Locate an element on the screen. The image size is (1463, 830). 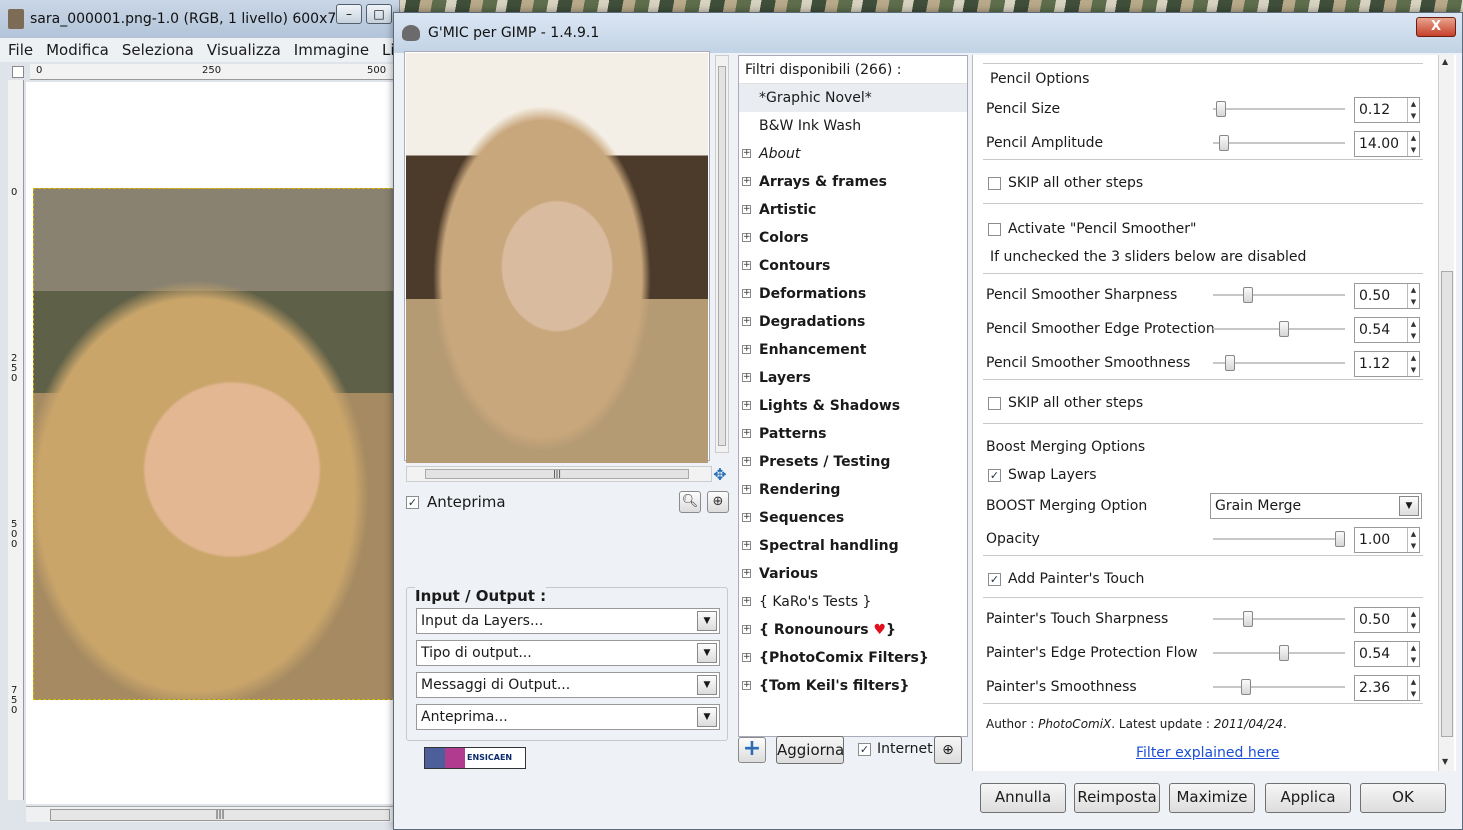
minimize-button: – is located at coordinates (349, 14).